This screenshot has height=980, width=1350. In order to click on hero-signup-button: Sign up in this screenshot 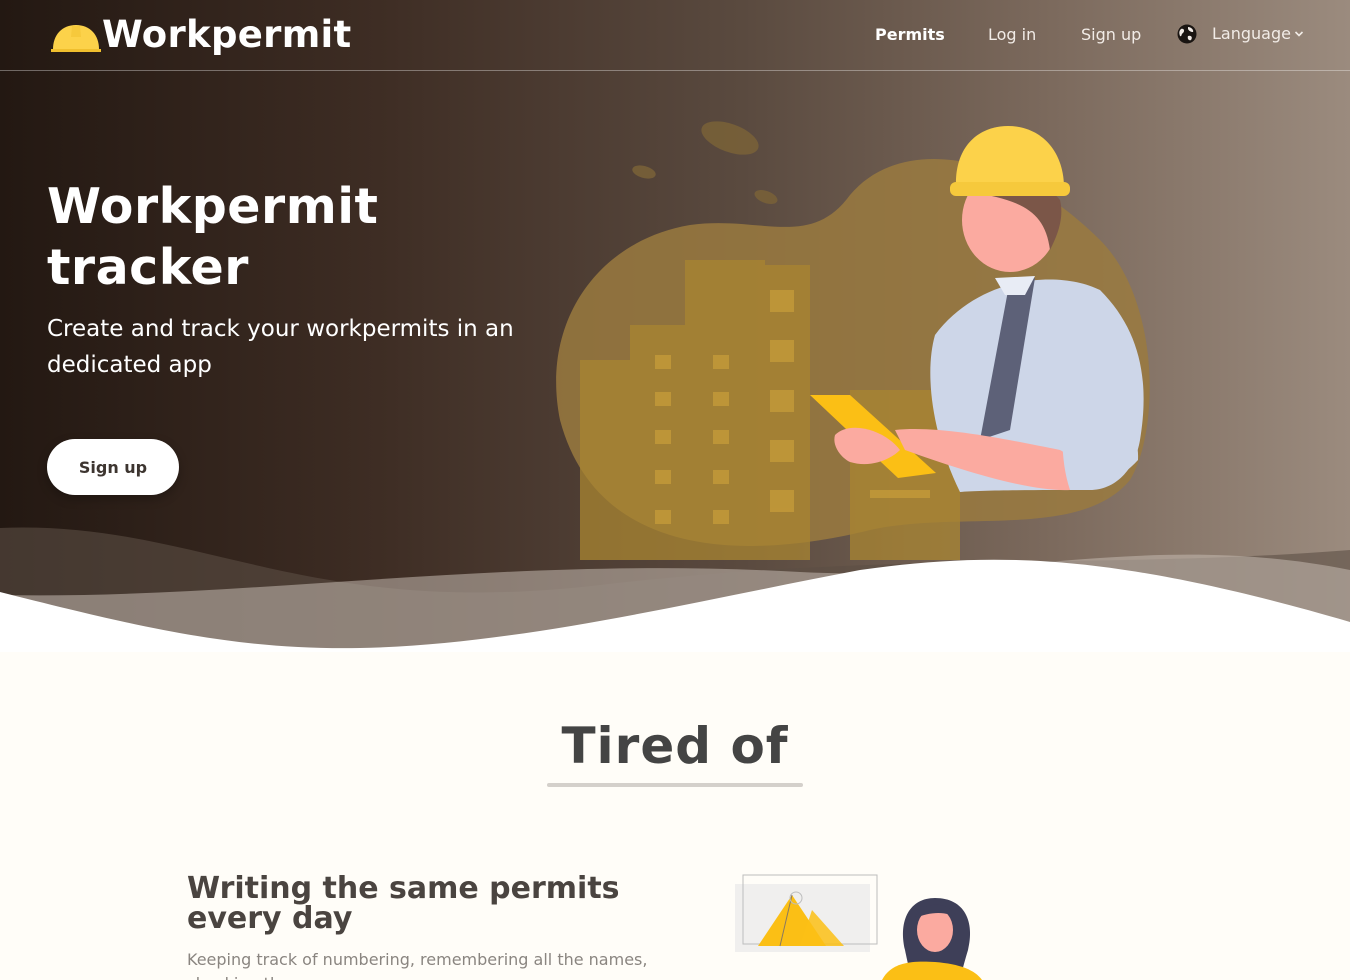, I will do `click(113, 467)`.